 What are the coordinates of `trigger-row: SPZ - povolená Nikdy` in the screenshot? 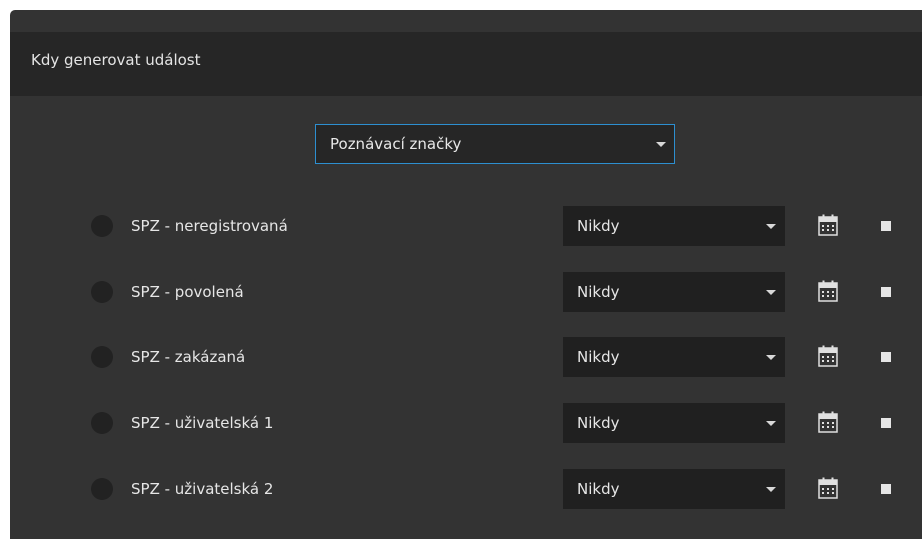 It's located at (466, 292).